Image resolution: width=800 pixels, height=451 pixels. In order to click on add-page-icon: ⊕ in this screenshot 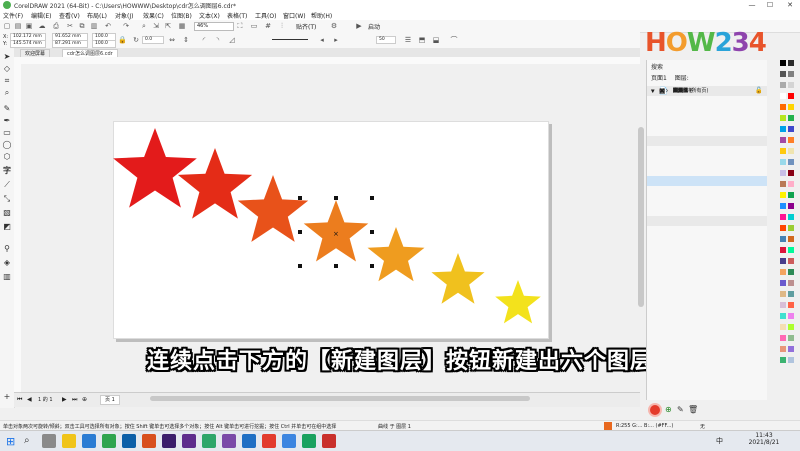, I will do `click(84, 399)`.